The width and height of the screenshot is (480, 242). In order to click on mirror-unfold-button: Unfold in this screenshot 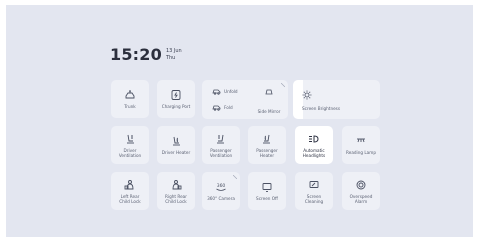, I will do `click(225, 91)`.